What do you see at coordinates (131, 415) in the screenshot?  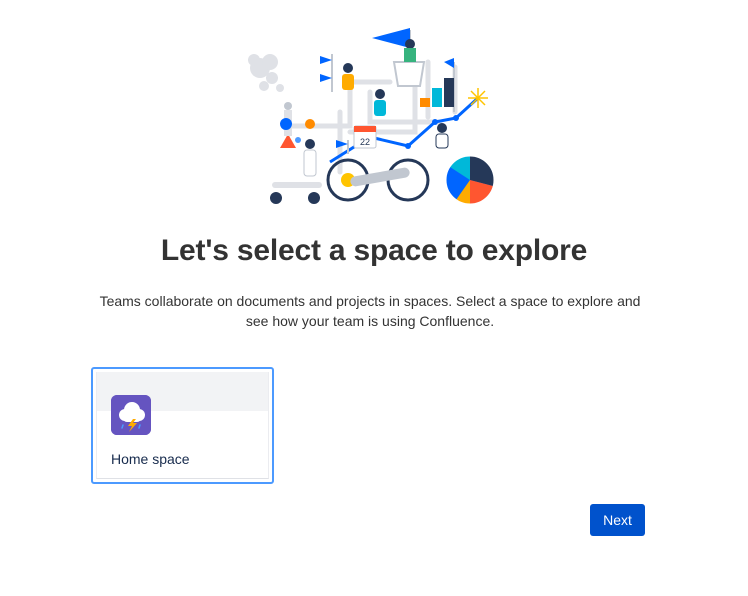 I see `storm-cloud-icon` at bounding box center [131, 415].